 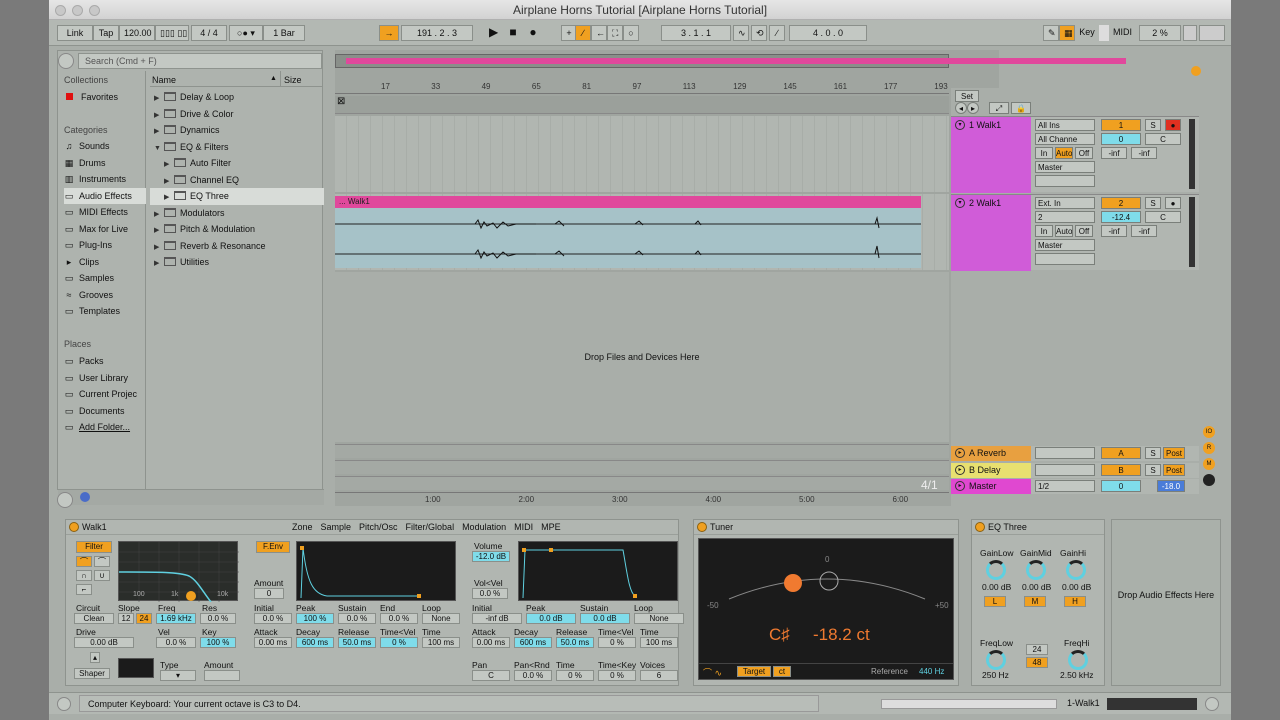 I want to click on type-select: ▾, so click(x=178, y=675).